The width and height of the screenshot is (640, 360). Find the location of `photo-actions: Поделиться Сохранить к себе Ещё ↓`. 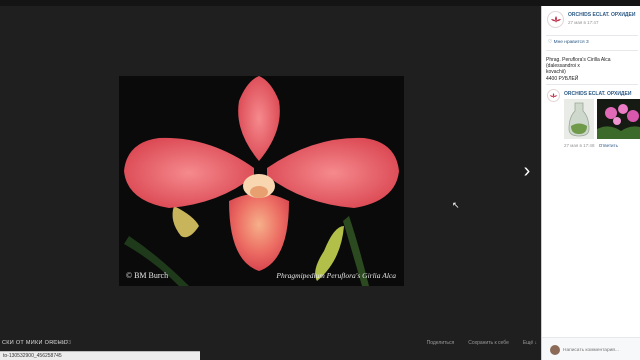

photo-actions: Поделиться Сохранить к себе Ещё ↓ is located at coordinates (482, 343).